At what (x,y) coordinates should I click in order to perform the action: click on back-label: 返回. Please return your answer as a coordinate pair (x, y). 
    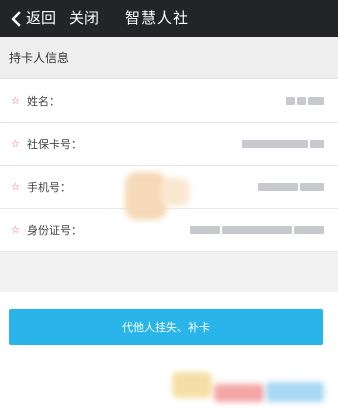
    Looking at the image, I should click on (41, 18).